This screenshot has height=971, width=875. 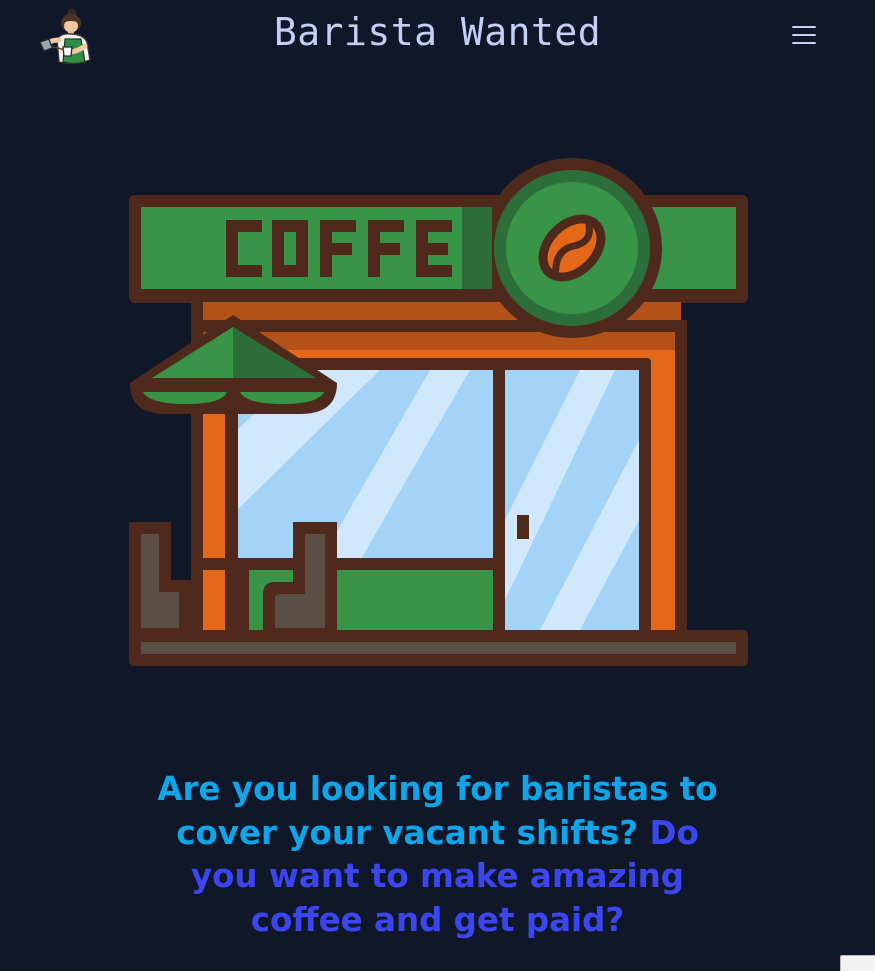 What do you see at coordinates (857, 963) in the screenshot?
I see `corner-badge` at bounding box center [857, 963].